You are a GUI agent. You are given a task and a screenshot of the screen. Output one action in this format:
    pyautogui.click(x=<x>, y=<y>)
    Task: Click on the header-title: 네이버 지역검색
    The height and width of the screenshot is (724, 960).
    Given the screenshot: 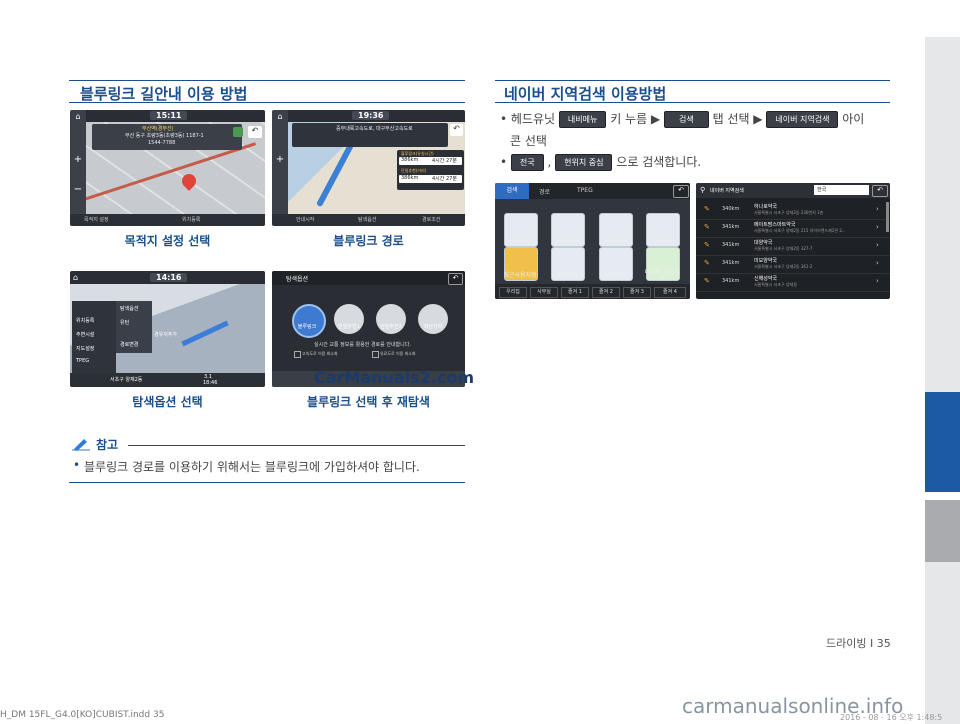 What is the action you would take?
    pyautogui.click(x=727, y=191)
    